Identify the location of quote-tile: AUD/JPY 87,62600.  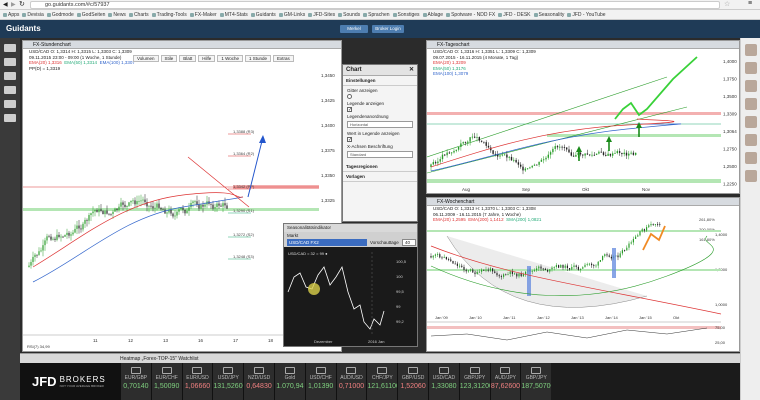
(505, 381).